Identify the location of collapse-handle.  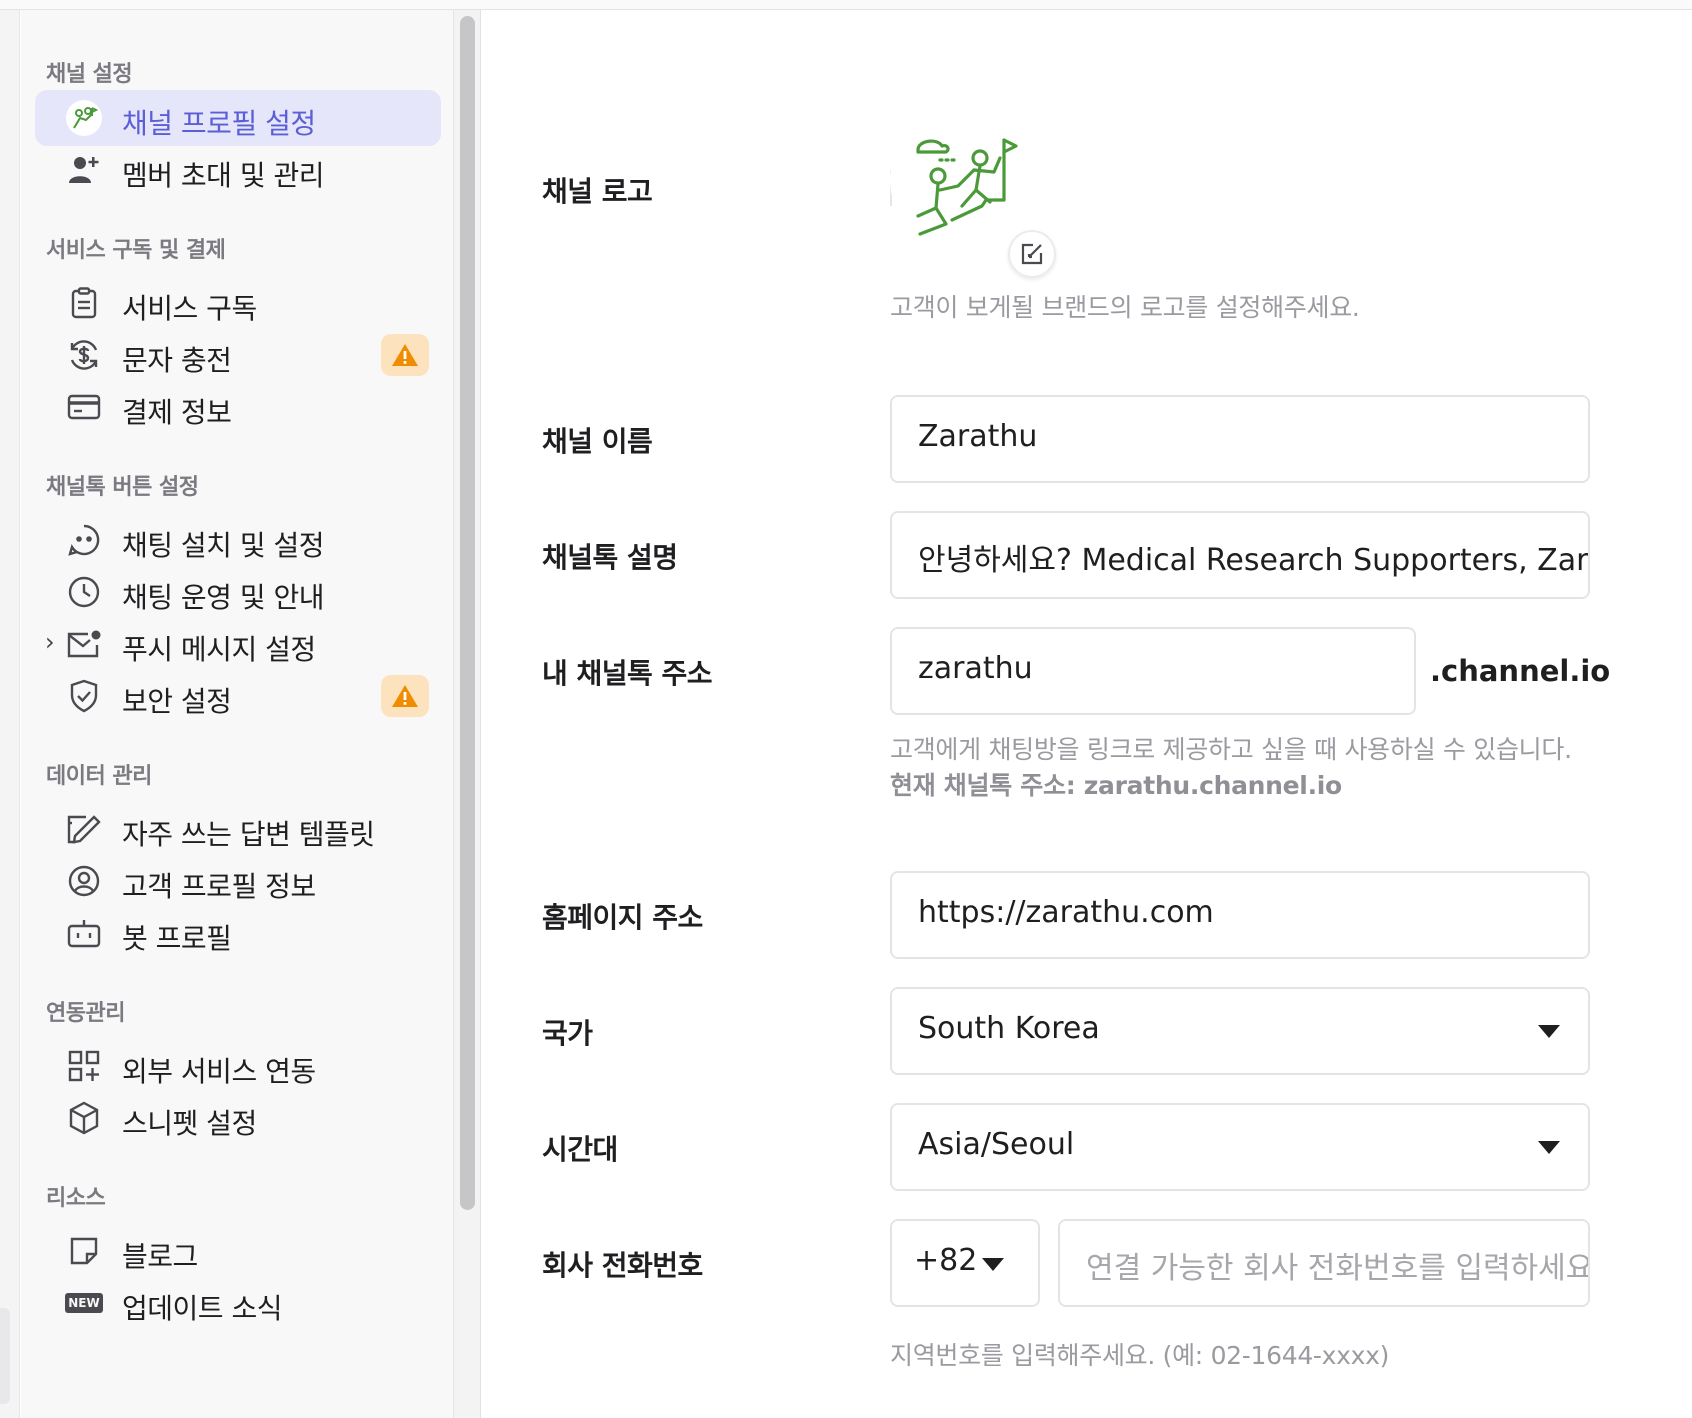
(5, 1356).